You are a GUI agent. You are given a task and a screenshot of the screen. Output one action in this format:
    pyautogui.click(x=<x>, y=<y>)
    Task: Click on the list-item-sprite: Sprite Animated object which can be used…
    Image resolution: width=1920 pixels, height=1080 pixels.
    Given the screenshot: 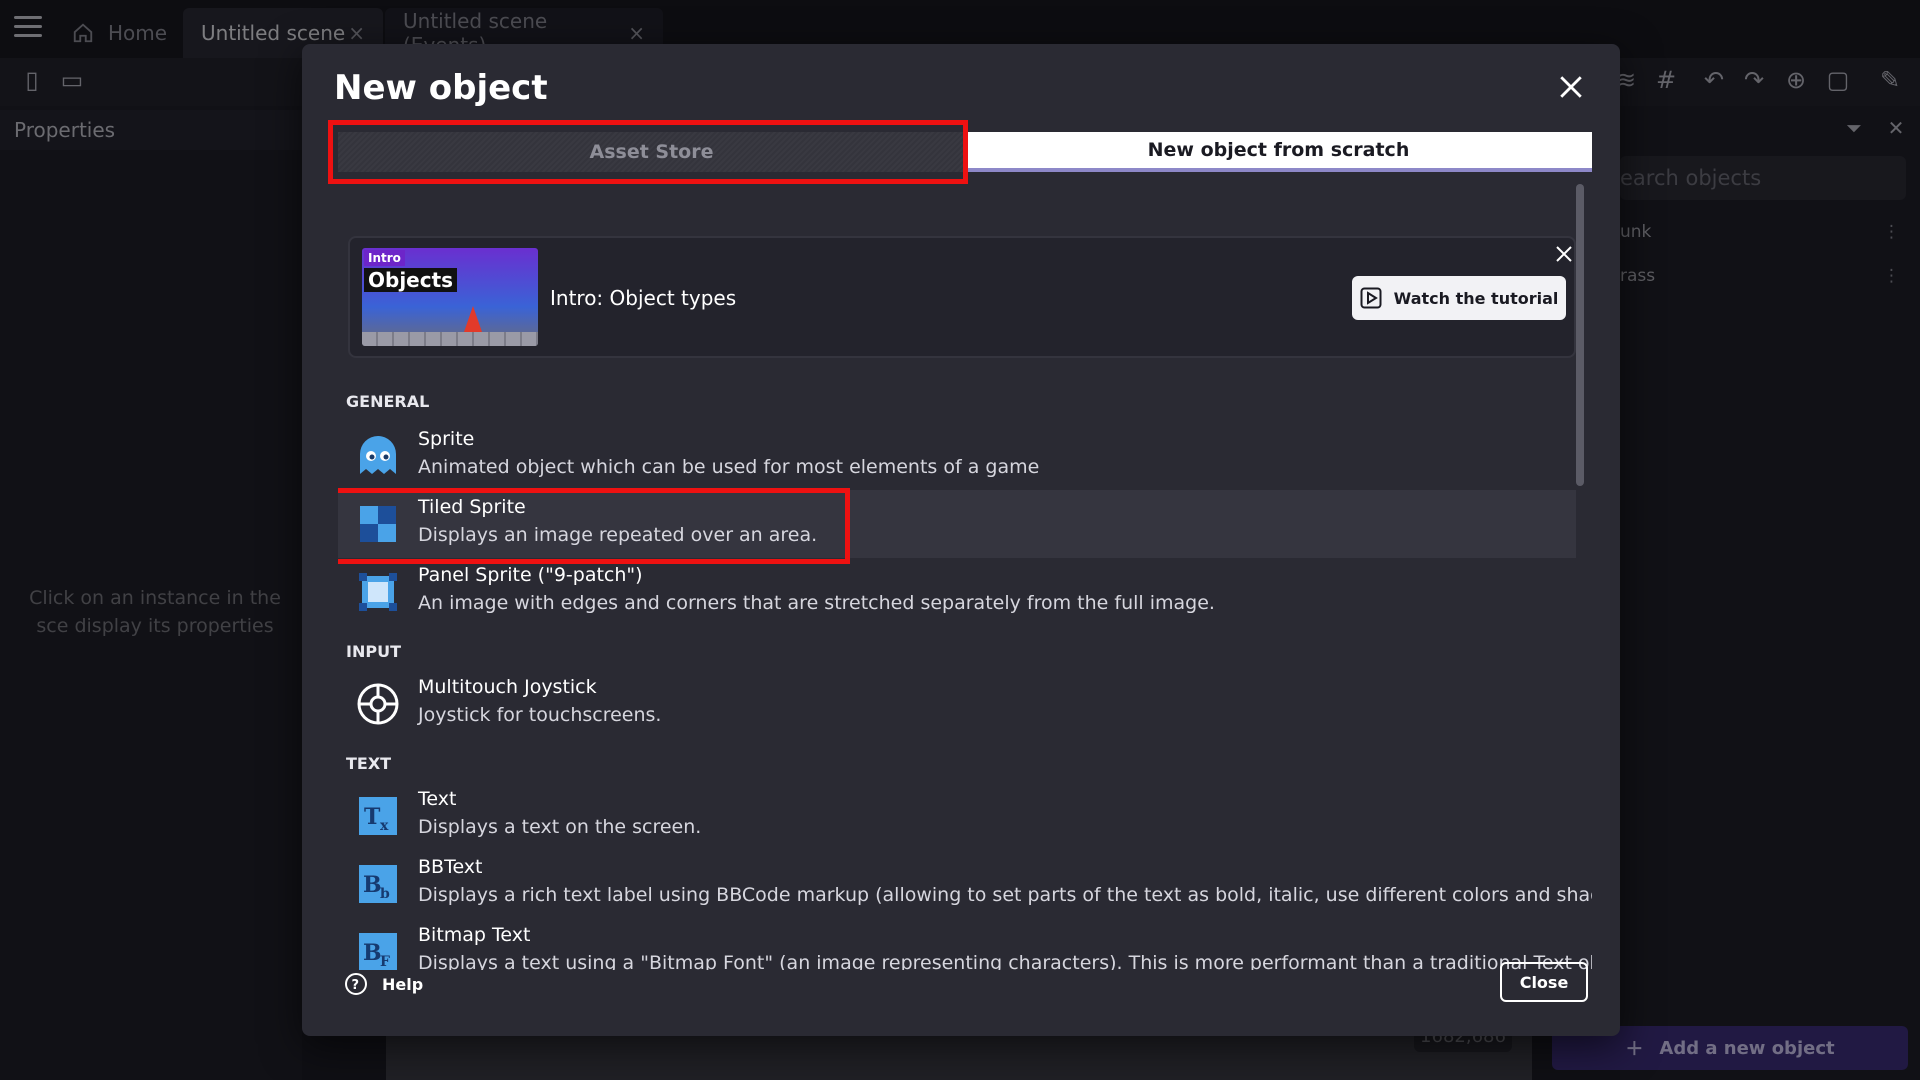 What is the action you would take?
    pyautogui.click(x=957, y=456)
    